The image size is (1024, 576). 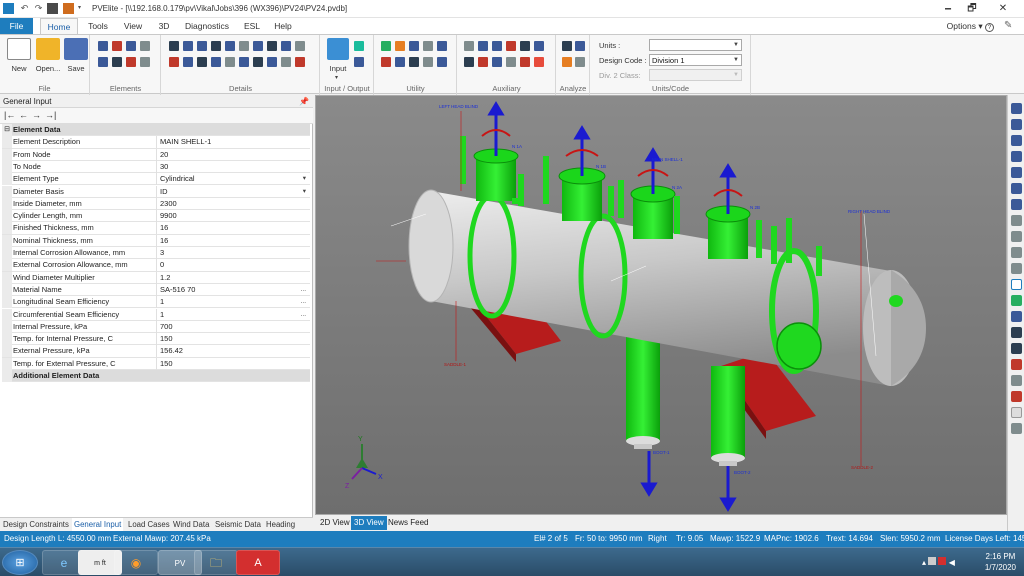 I want to click on render-icon, so click(x=1016, y=396).